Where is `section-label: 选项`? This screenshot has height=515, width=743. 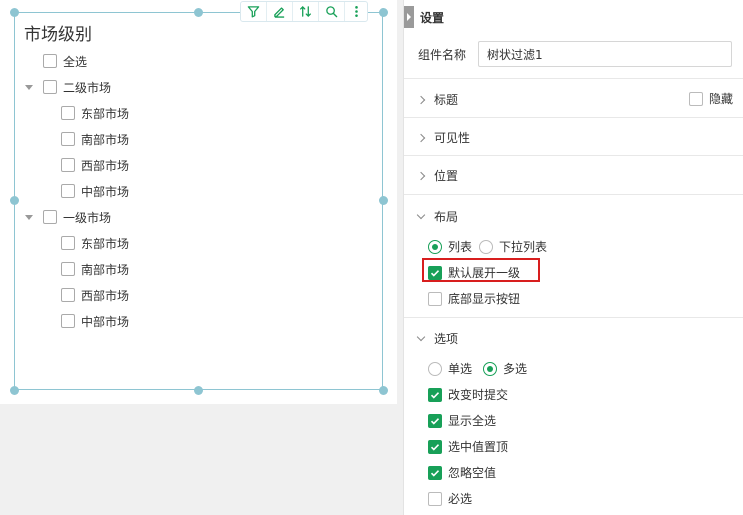 section-label: 选项 is located at coordinates (446, 339).